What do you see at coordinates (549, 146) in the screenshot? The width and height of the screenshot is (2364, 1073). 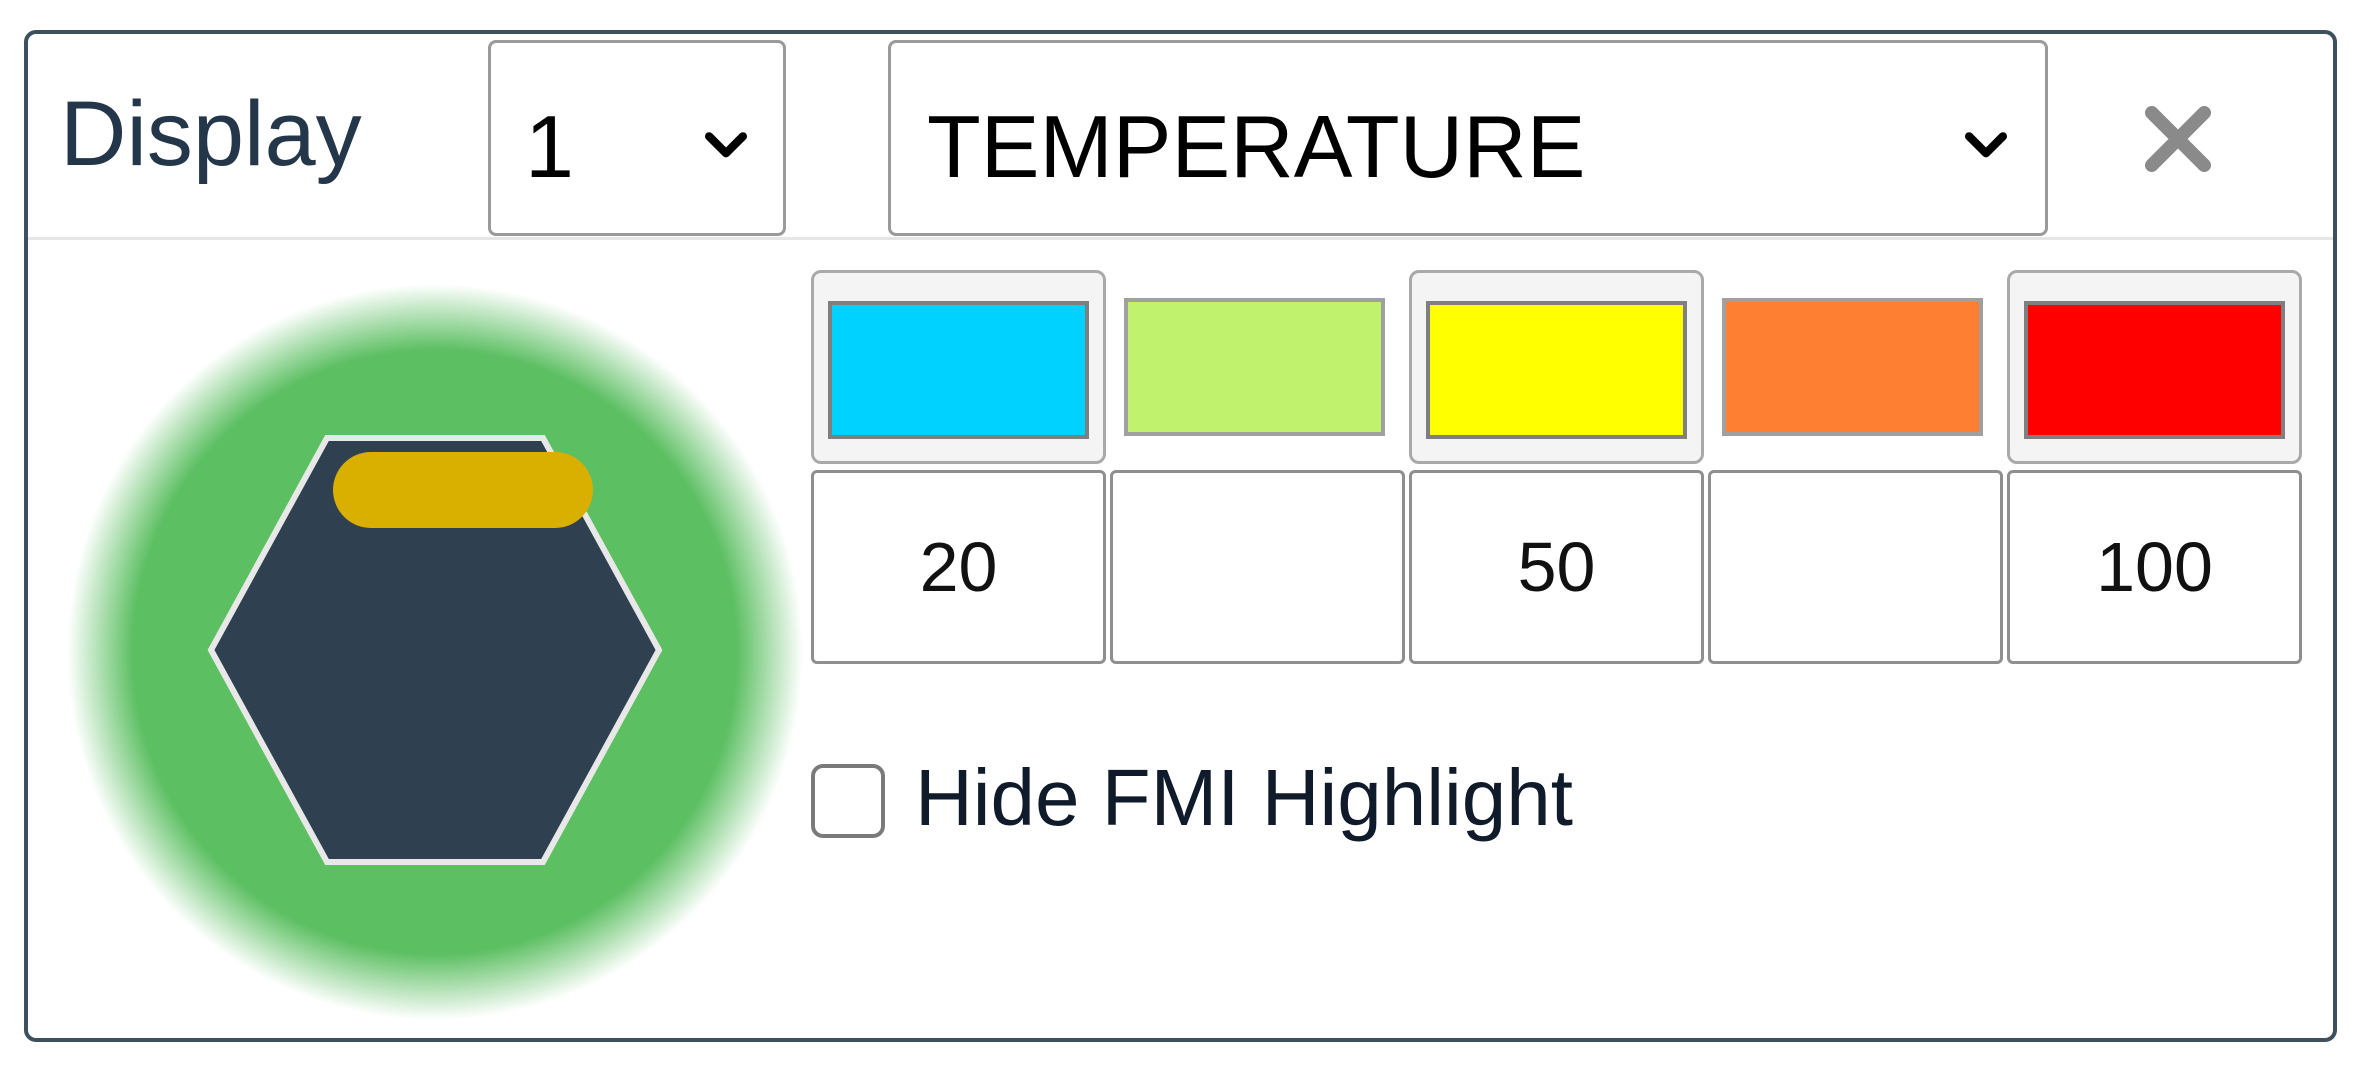 I see `display-number-value: 1` at bounding box center [549, 146].